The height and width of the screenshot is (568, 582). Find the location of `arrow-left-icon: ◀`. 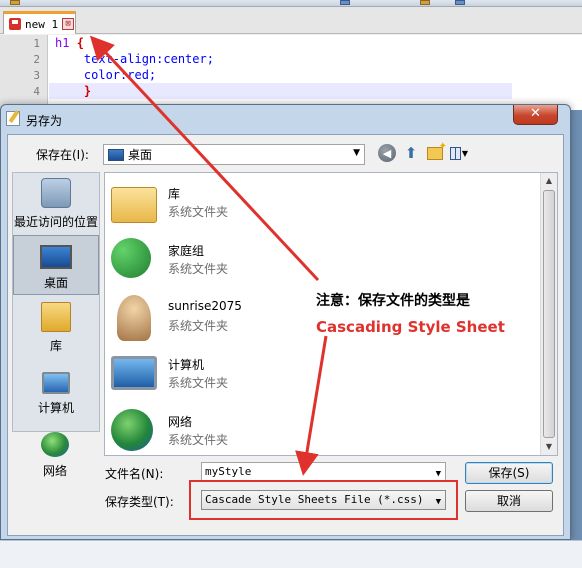

arrow-left-icon: ◀ is located at coordinates (387, 153).